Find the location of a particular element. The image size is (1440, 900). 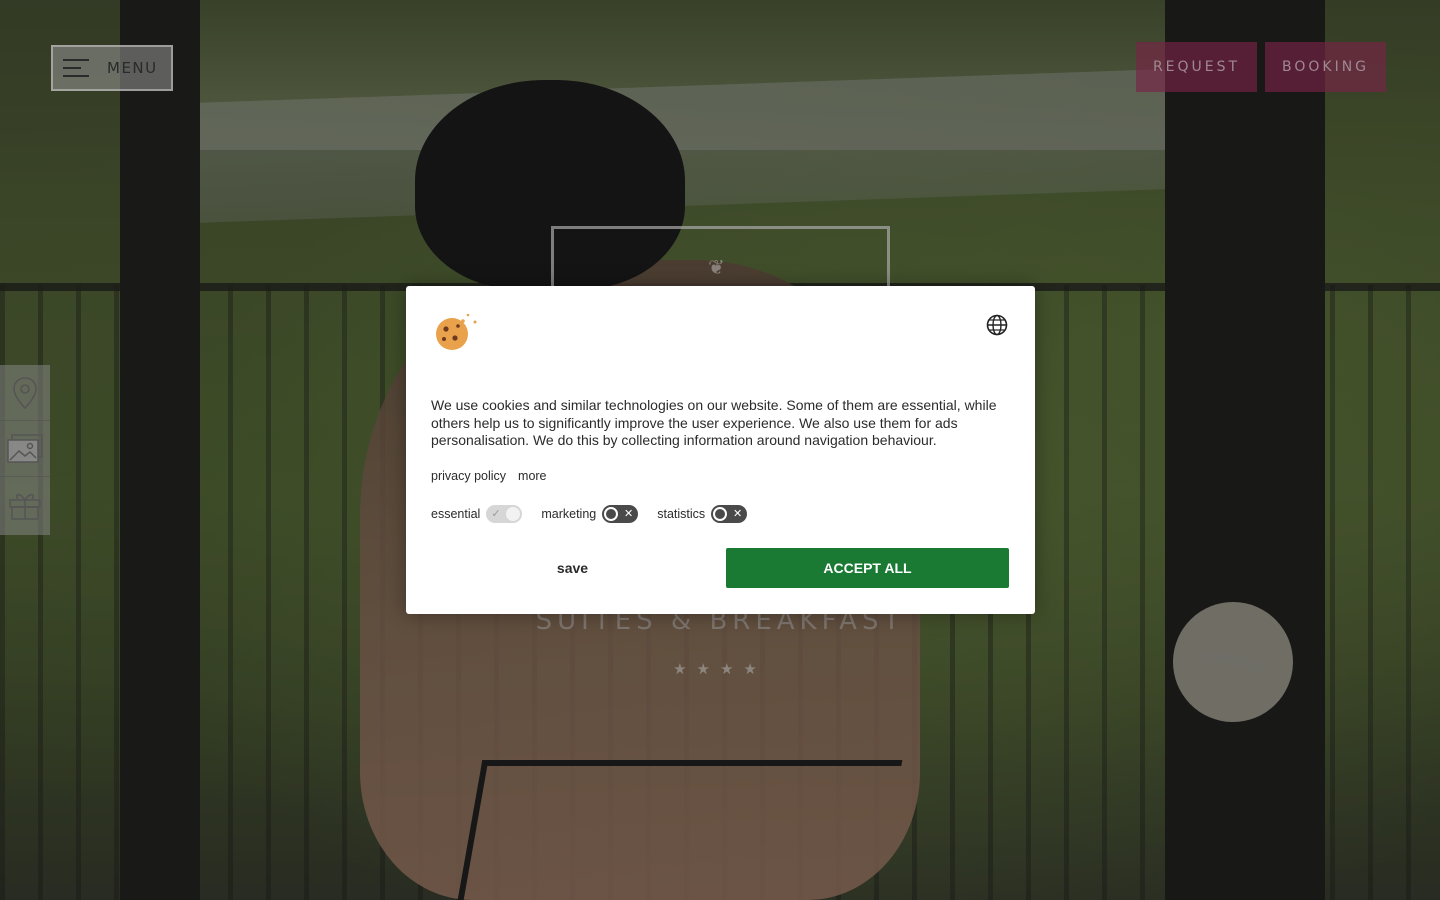

request-button: REQUEST is located at coordinates (1196, 67).